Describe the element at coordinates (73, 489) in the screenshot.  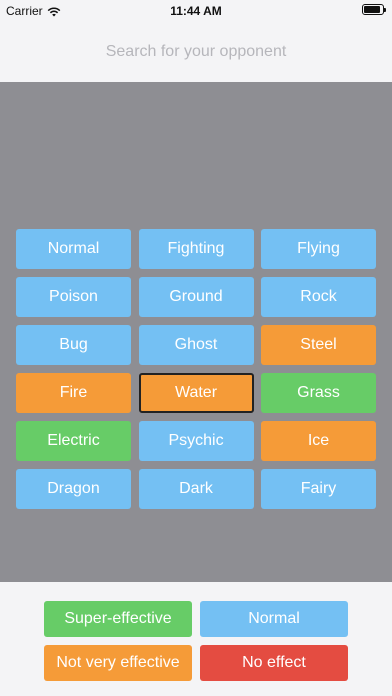
I see `type-button-dragon: Dragon` at that location.